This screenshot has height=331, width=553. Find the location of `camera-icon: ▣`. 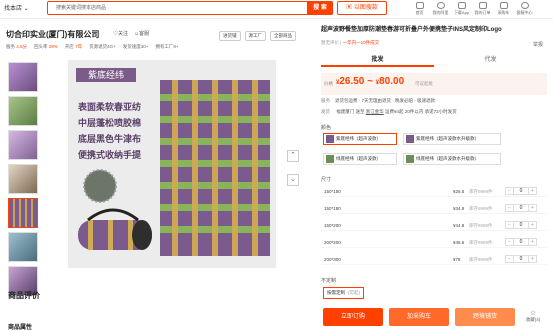

camera-icon: ▣ is located at coordinates (350, 8).